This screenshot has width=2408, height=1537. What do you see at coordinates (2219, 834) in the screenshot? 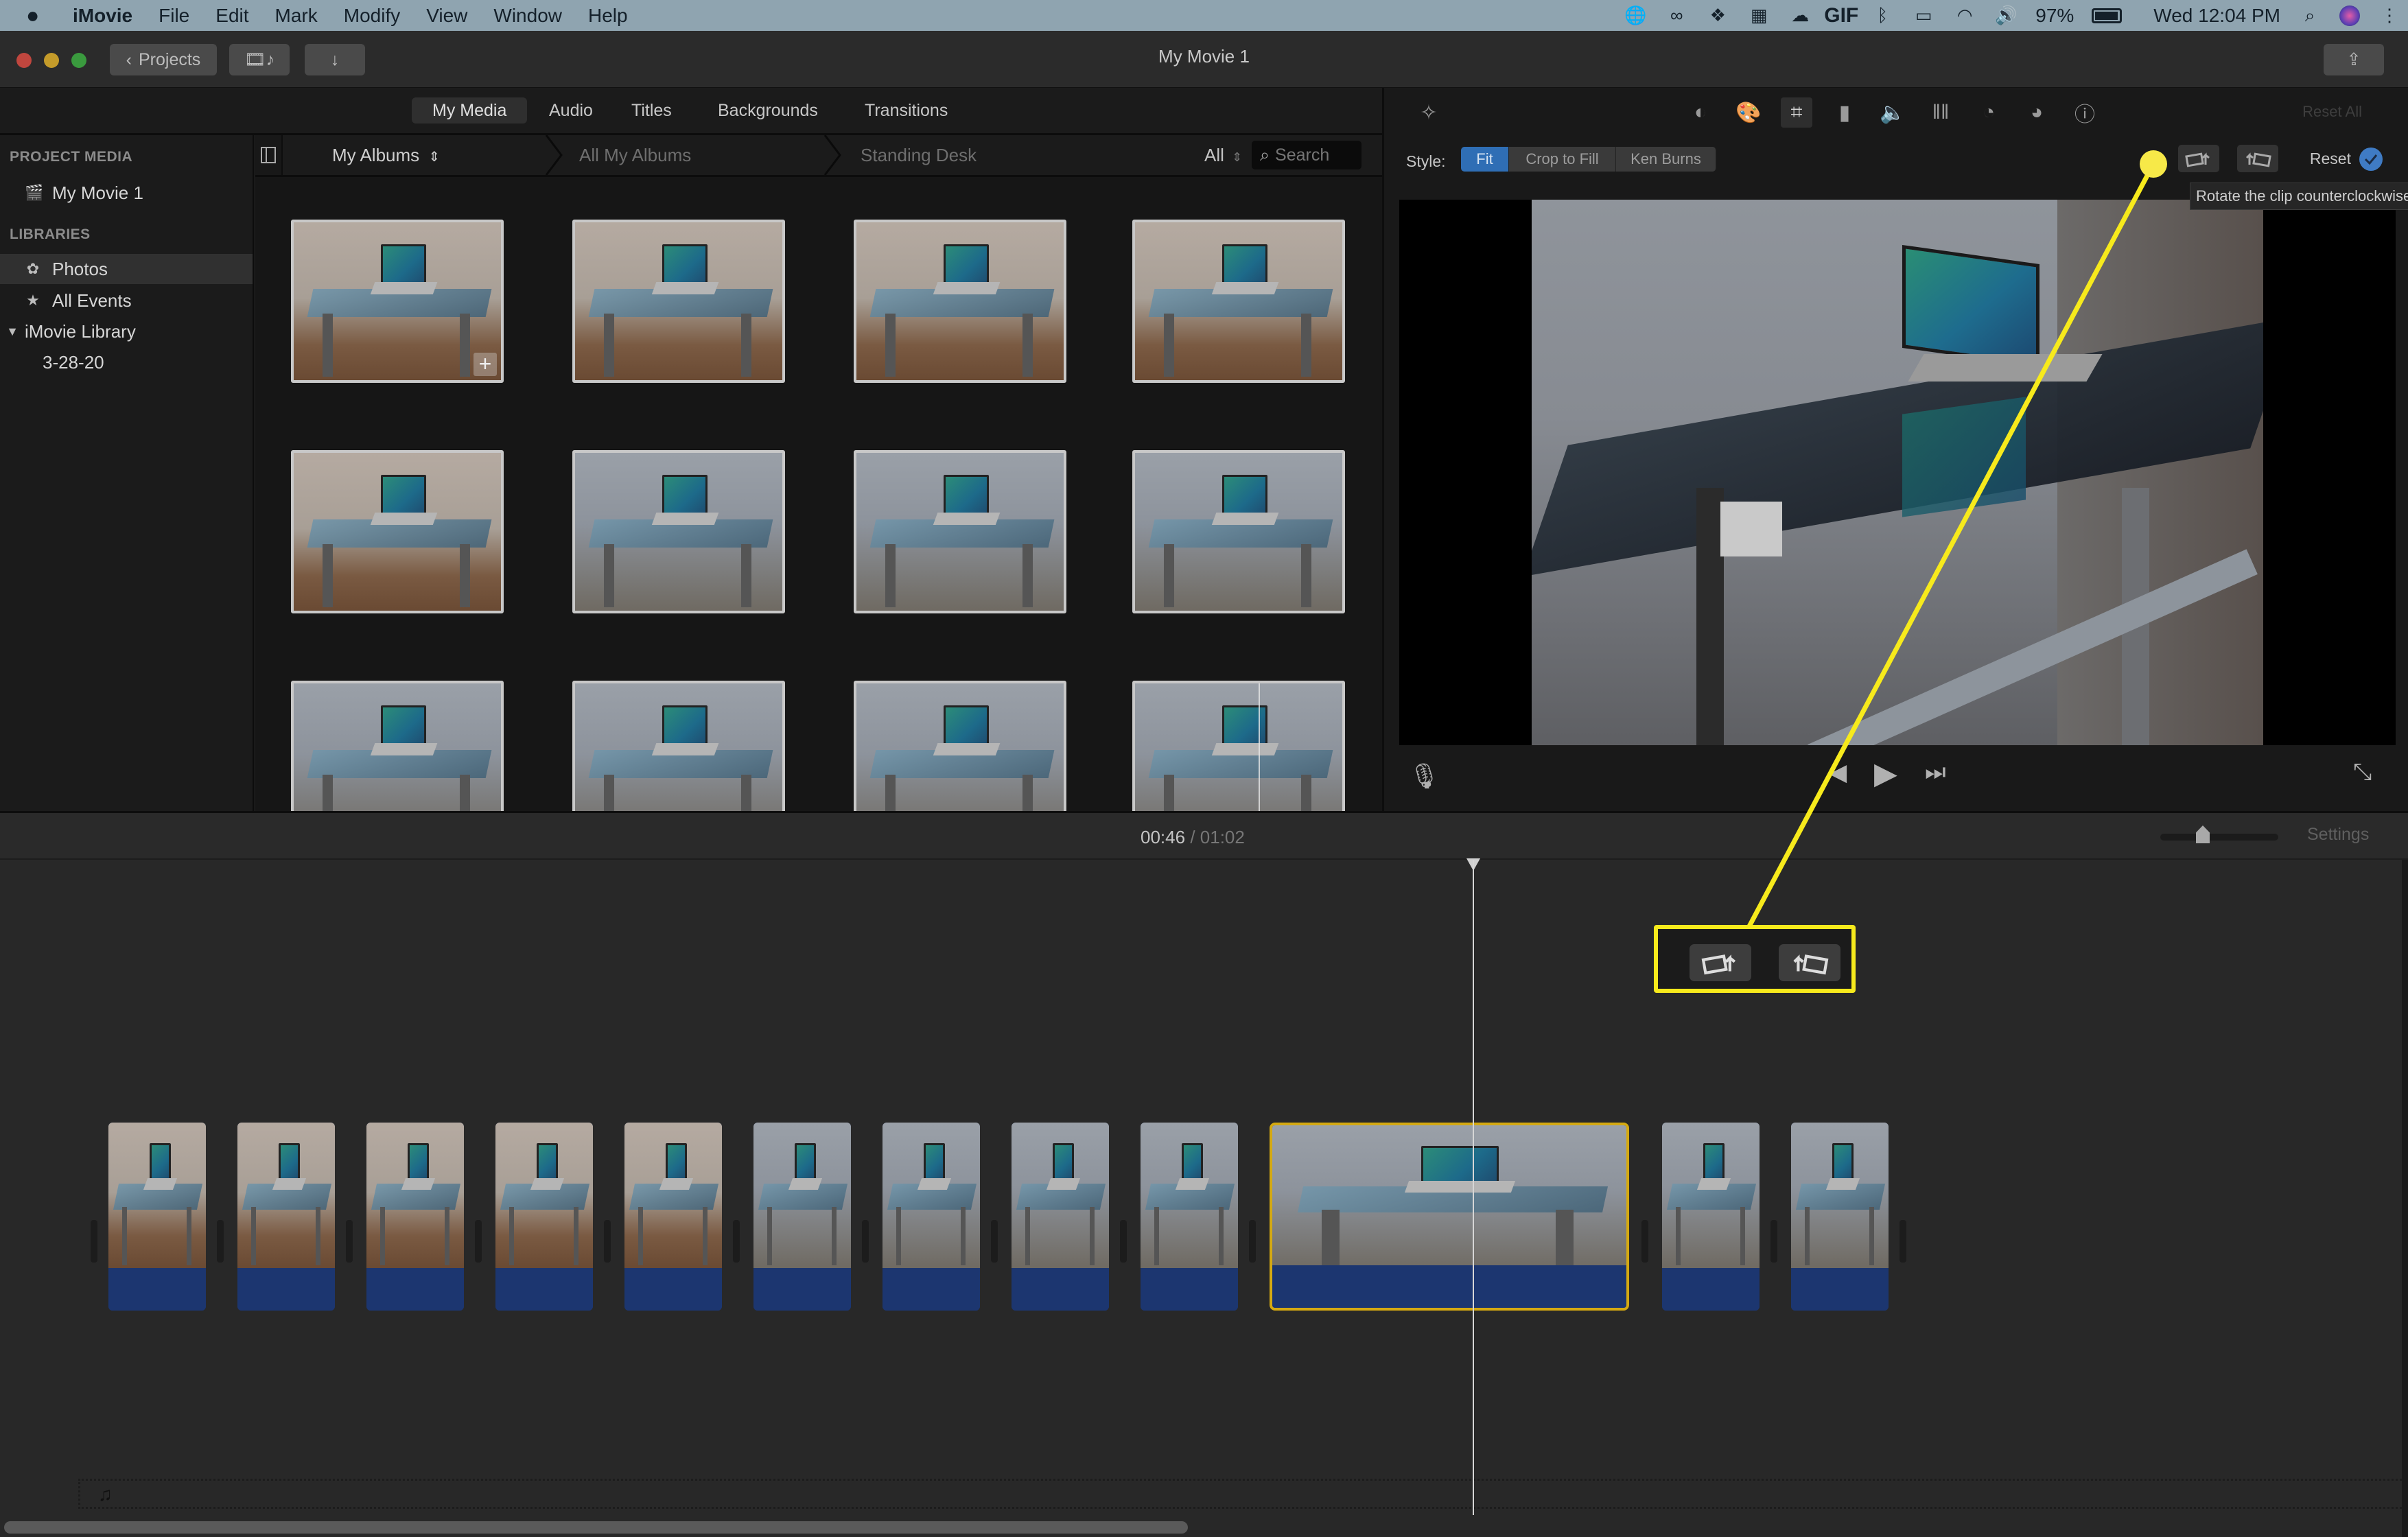
I see `timeline-zoom-slider` at bounding box center [2219, 834].